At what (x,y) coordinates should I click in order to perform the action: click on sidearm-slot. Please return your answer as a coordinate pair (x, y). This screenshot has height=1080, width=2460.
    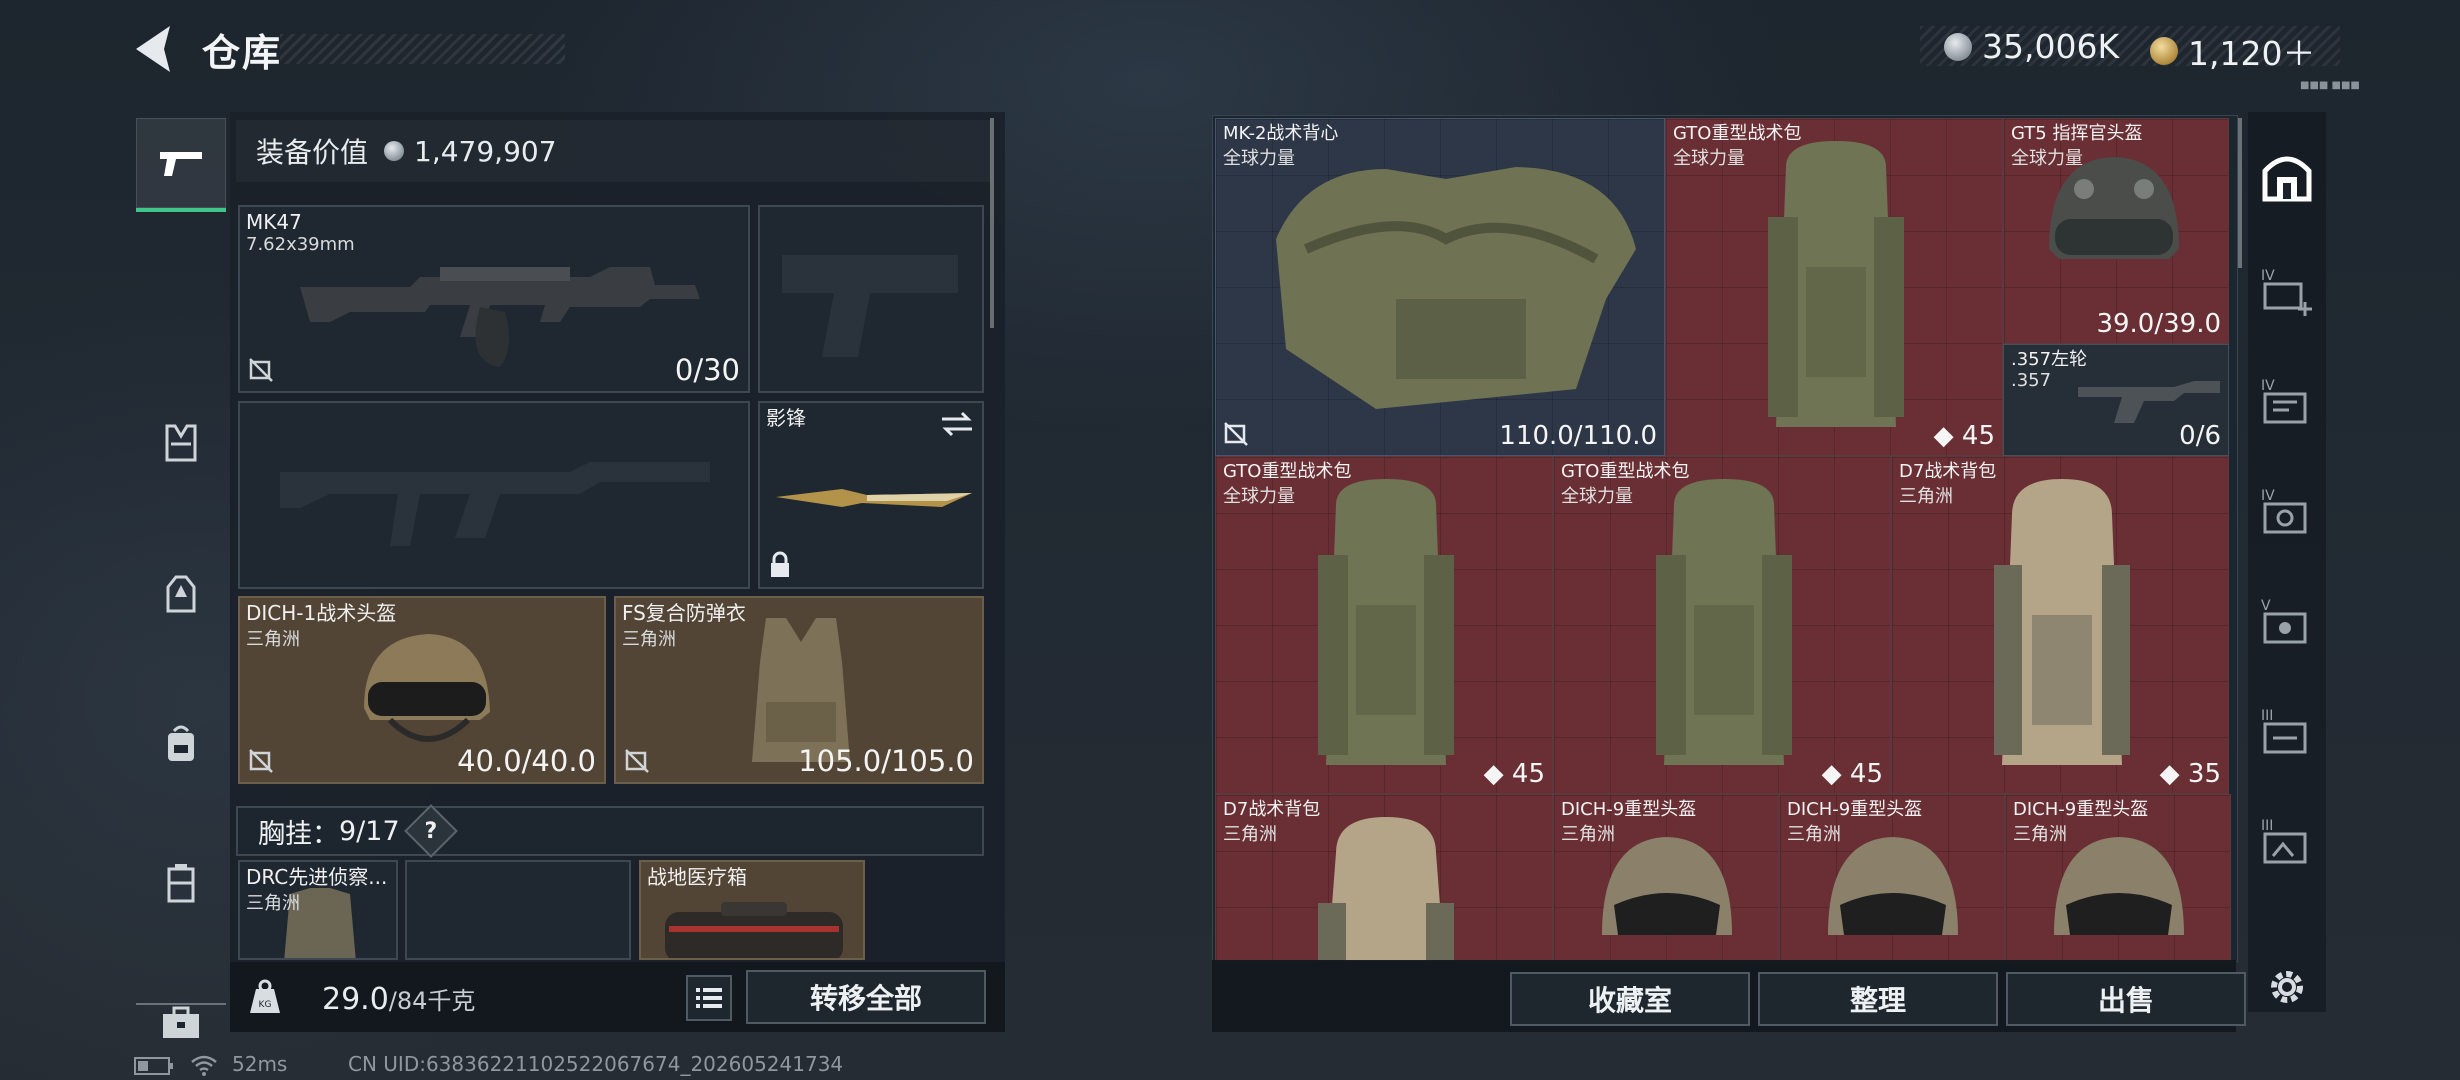
    Looking at the image, I should click on (871, 299).